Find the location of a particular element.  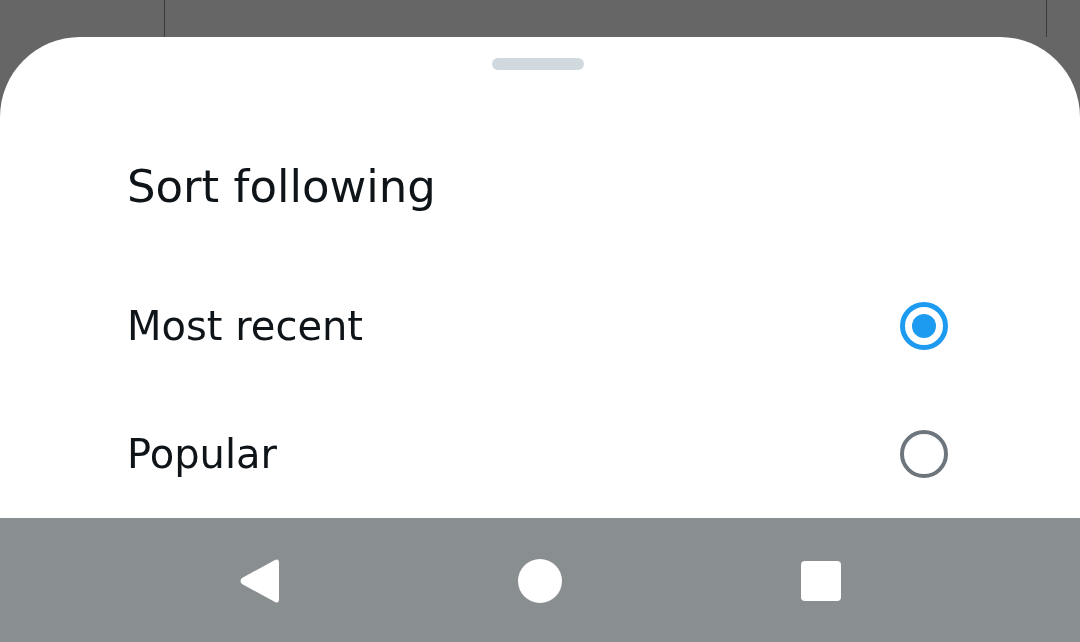

sheet-title: Sort following is located at coordinates (282, 187).